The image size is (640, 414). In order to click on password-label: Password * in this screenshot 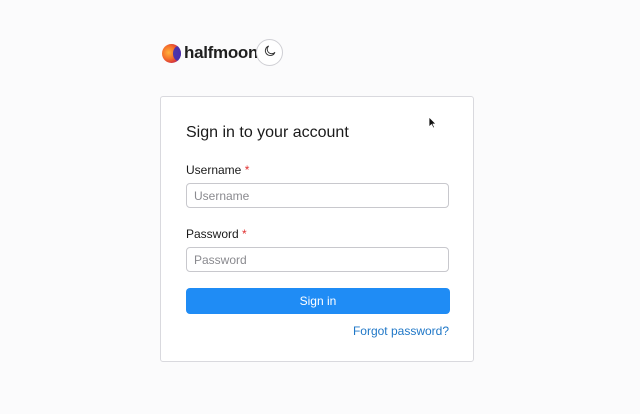, I will do `click(216, 234)`.